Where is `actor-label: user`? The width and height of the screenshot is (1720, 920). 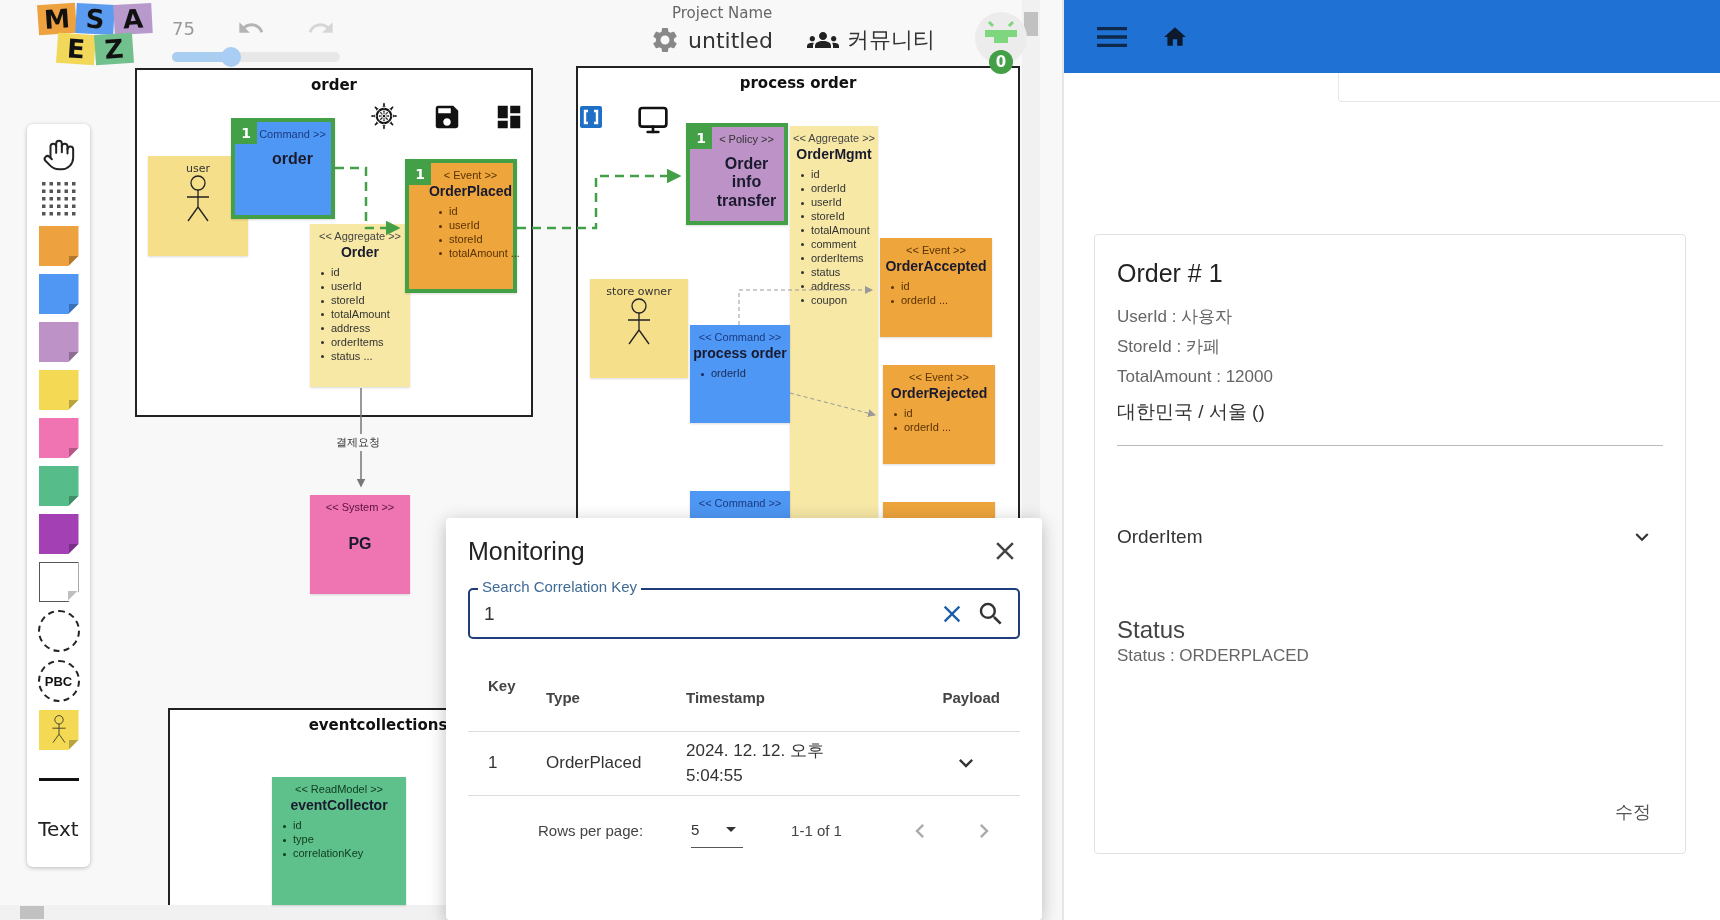 actor-label: user is located at coordinates (198, 168).